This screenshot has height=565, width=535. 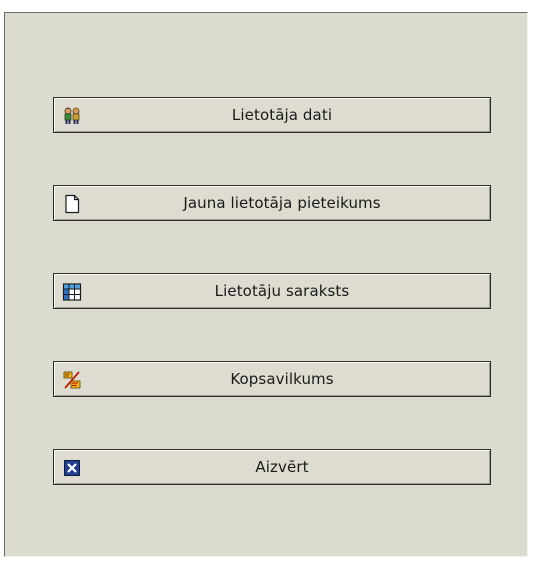 I want to click on new-user-application-button: Jauna lietotāja pieteikums, so click(x=272, y=203).